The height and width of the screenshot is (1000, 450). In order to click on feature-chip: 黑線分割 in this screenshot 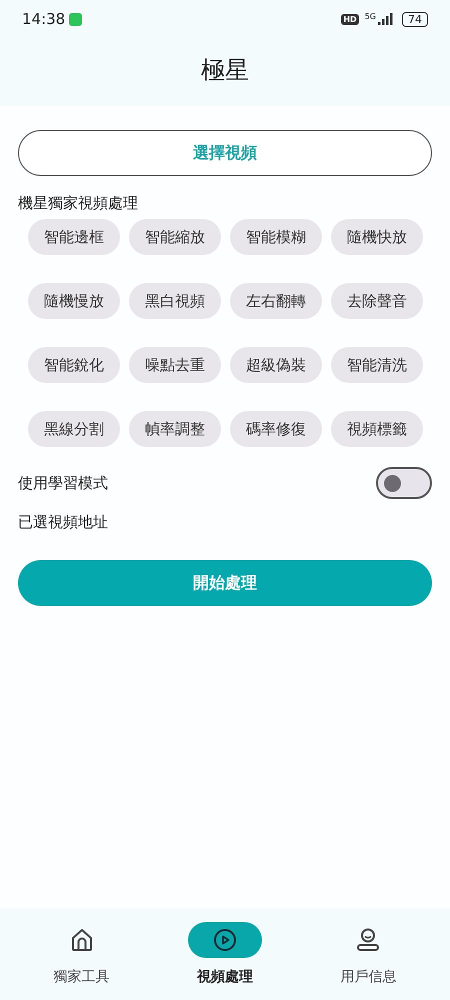, I will do `click(74, 429)`.